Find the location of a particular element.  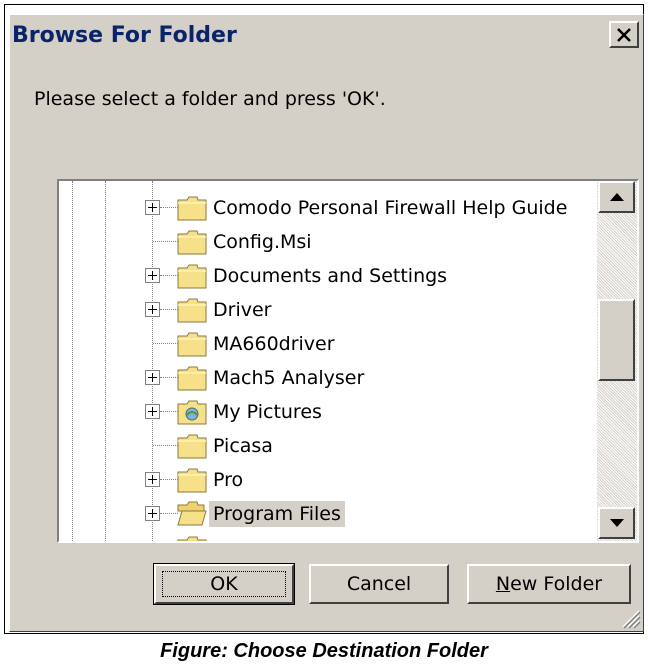

tree-item: Mach5 Analyser is located at coordinates (328, 378).